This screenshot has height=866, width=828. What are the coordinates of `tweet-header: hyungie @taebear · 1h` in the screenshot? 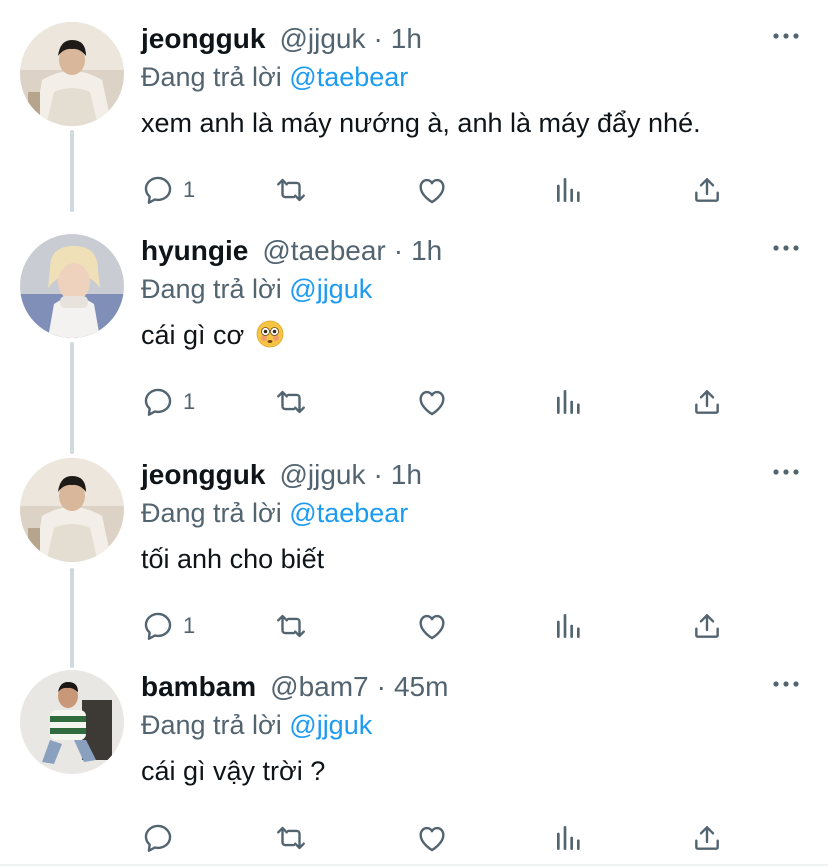 It's located at (291, 251).